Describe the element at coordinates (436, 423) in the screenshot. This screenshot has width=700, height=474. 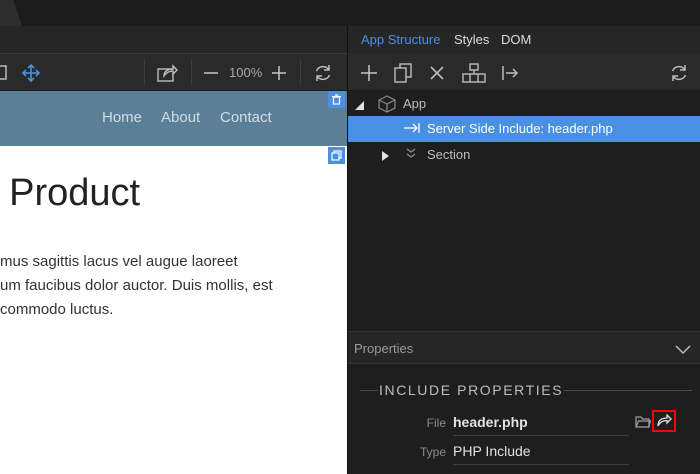
I see `property-label: File` at that location.